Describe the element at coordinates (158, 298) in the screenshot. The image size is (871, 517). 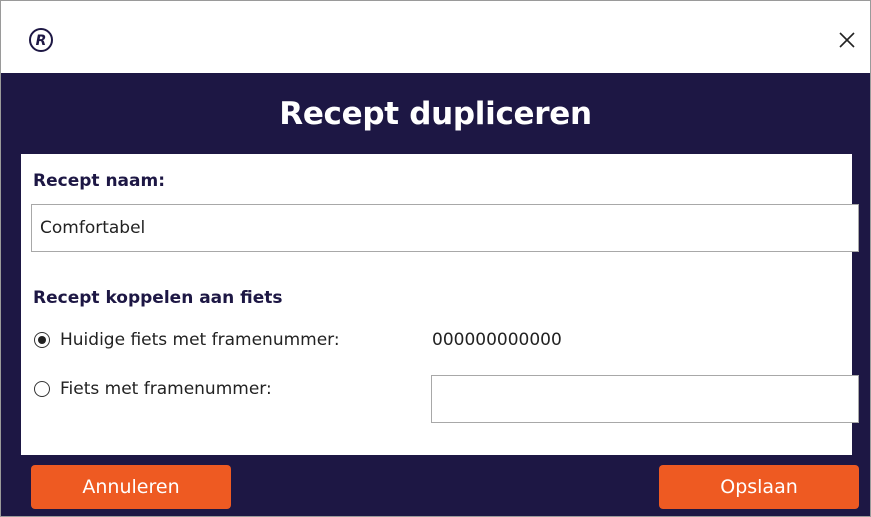
I see `link-section-label: Recept koppelen aan fiets` at that location.